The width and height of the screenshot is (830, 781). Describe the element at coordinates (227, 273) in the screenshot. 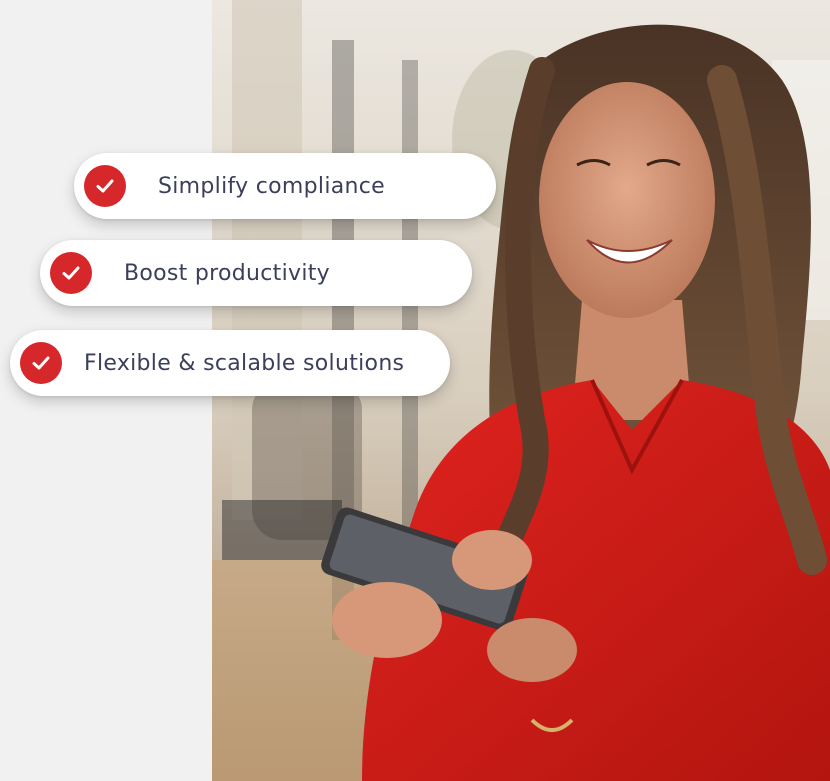

I see `benefit-label: Boost productivity` at that location.